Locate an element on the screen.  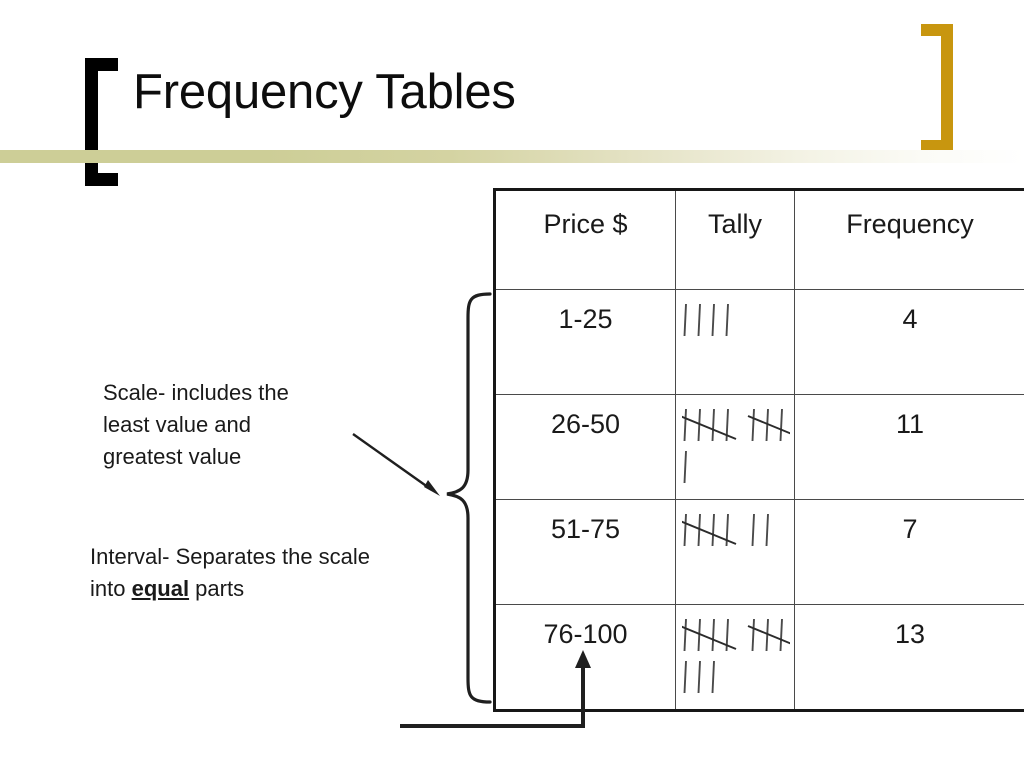
table-row: 51-75 7 is located at coordinates (759, 552).